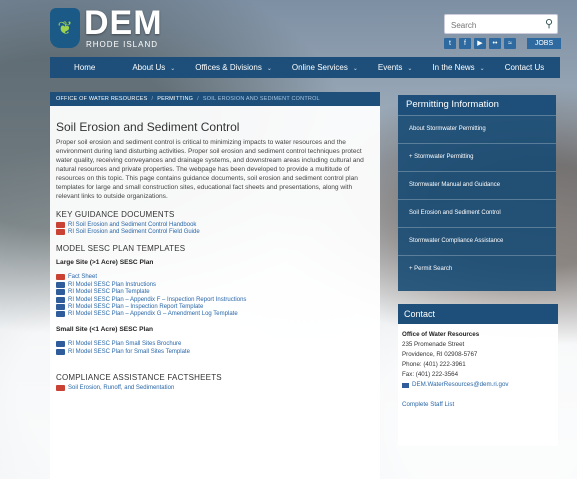 Image resolution: width=577 pixels, height=479 pixels. Describe the element at coordinates (510, 43) in the screenshot. I see `rss-icon: ≈` at that location.